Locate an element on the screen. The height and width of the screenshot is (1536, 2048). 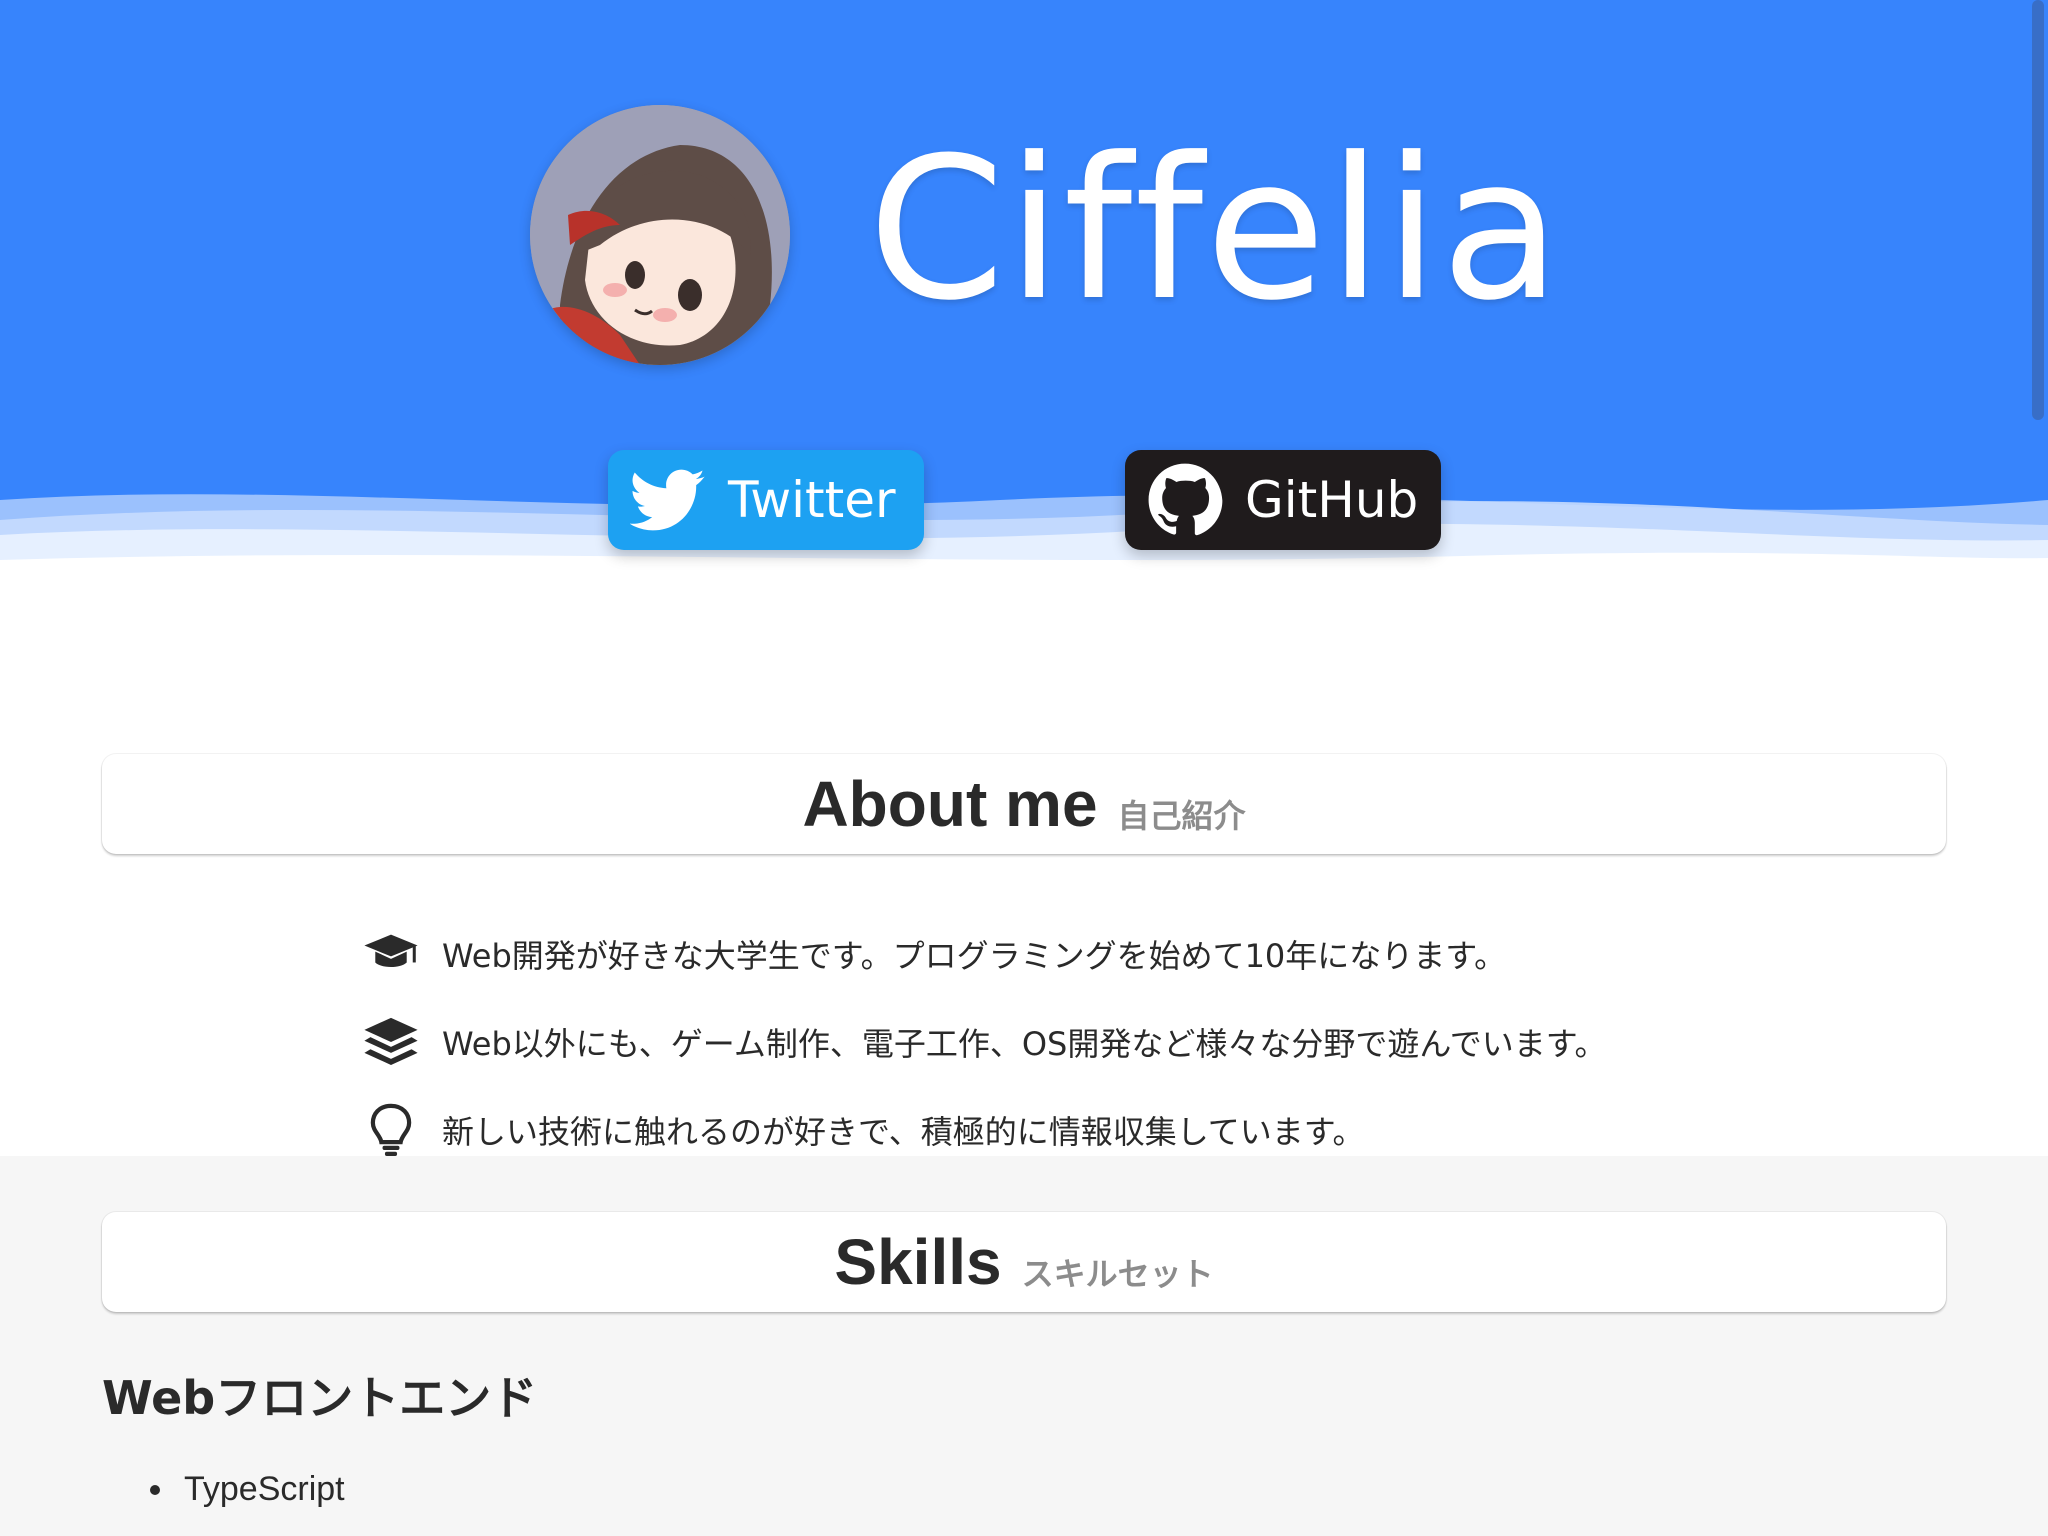
scrollbar-thumb is located at coordinates (2038, 210).